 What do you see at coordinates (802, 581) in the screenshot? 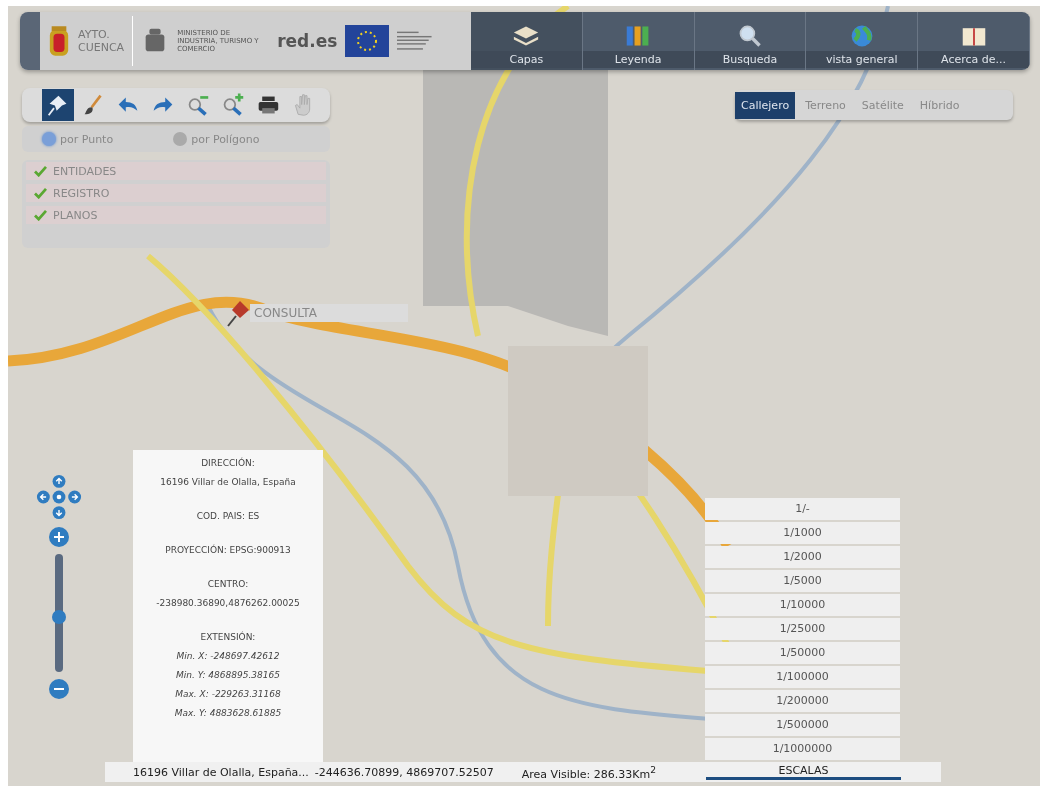
I see `scale-option: 1/5000` at bounding box center [802, 581].